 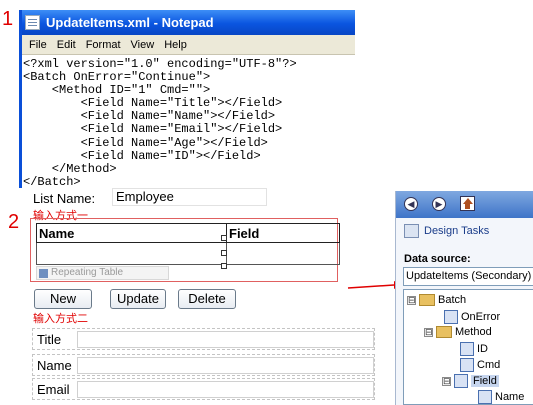 I want to click on name-label: Name, so click(x=54, y=365).